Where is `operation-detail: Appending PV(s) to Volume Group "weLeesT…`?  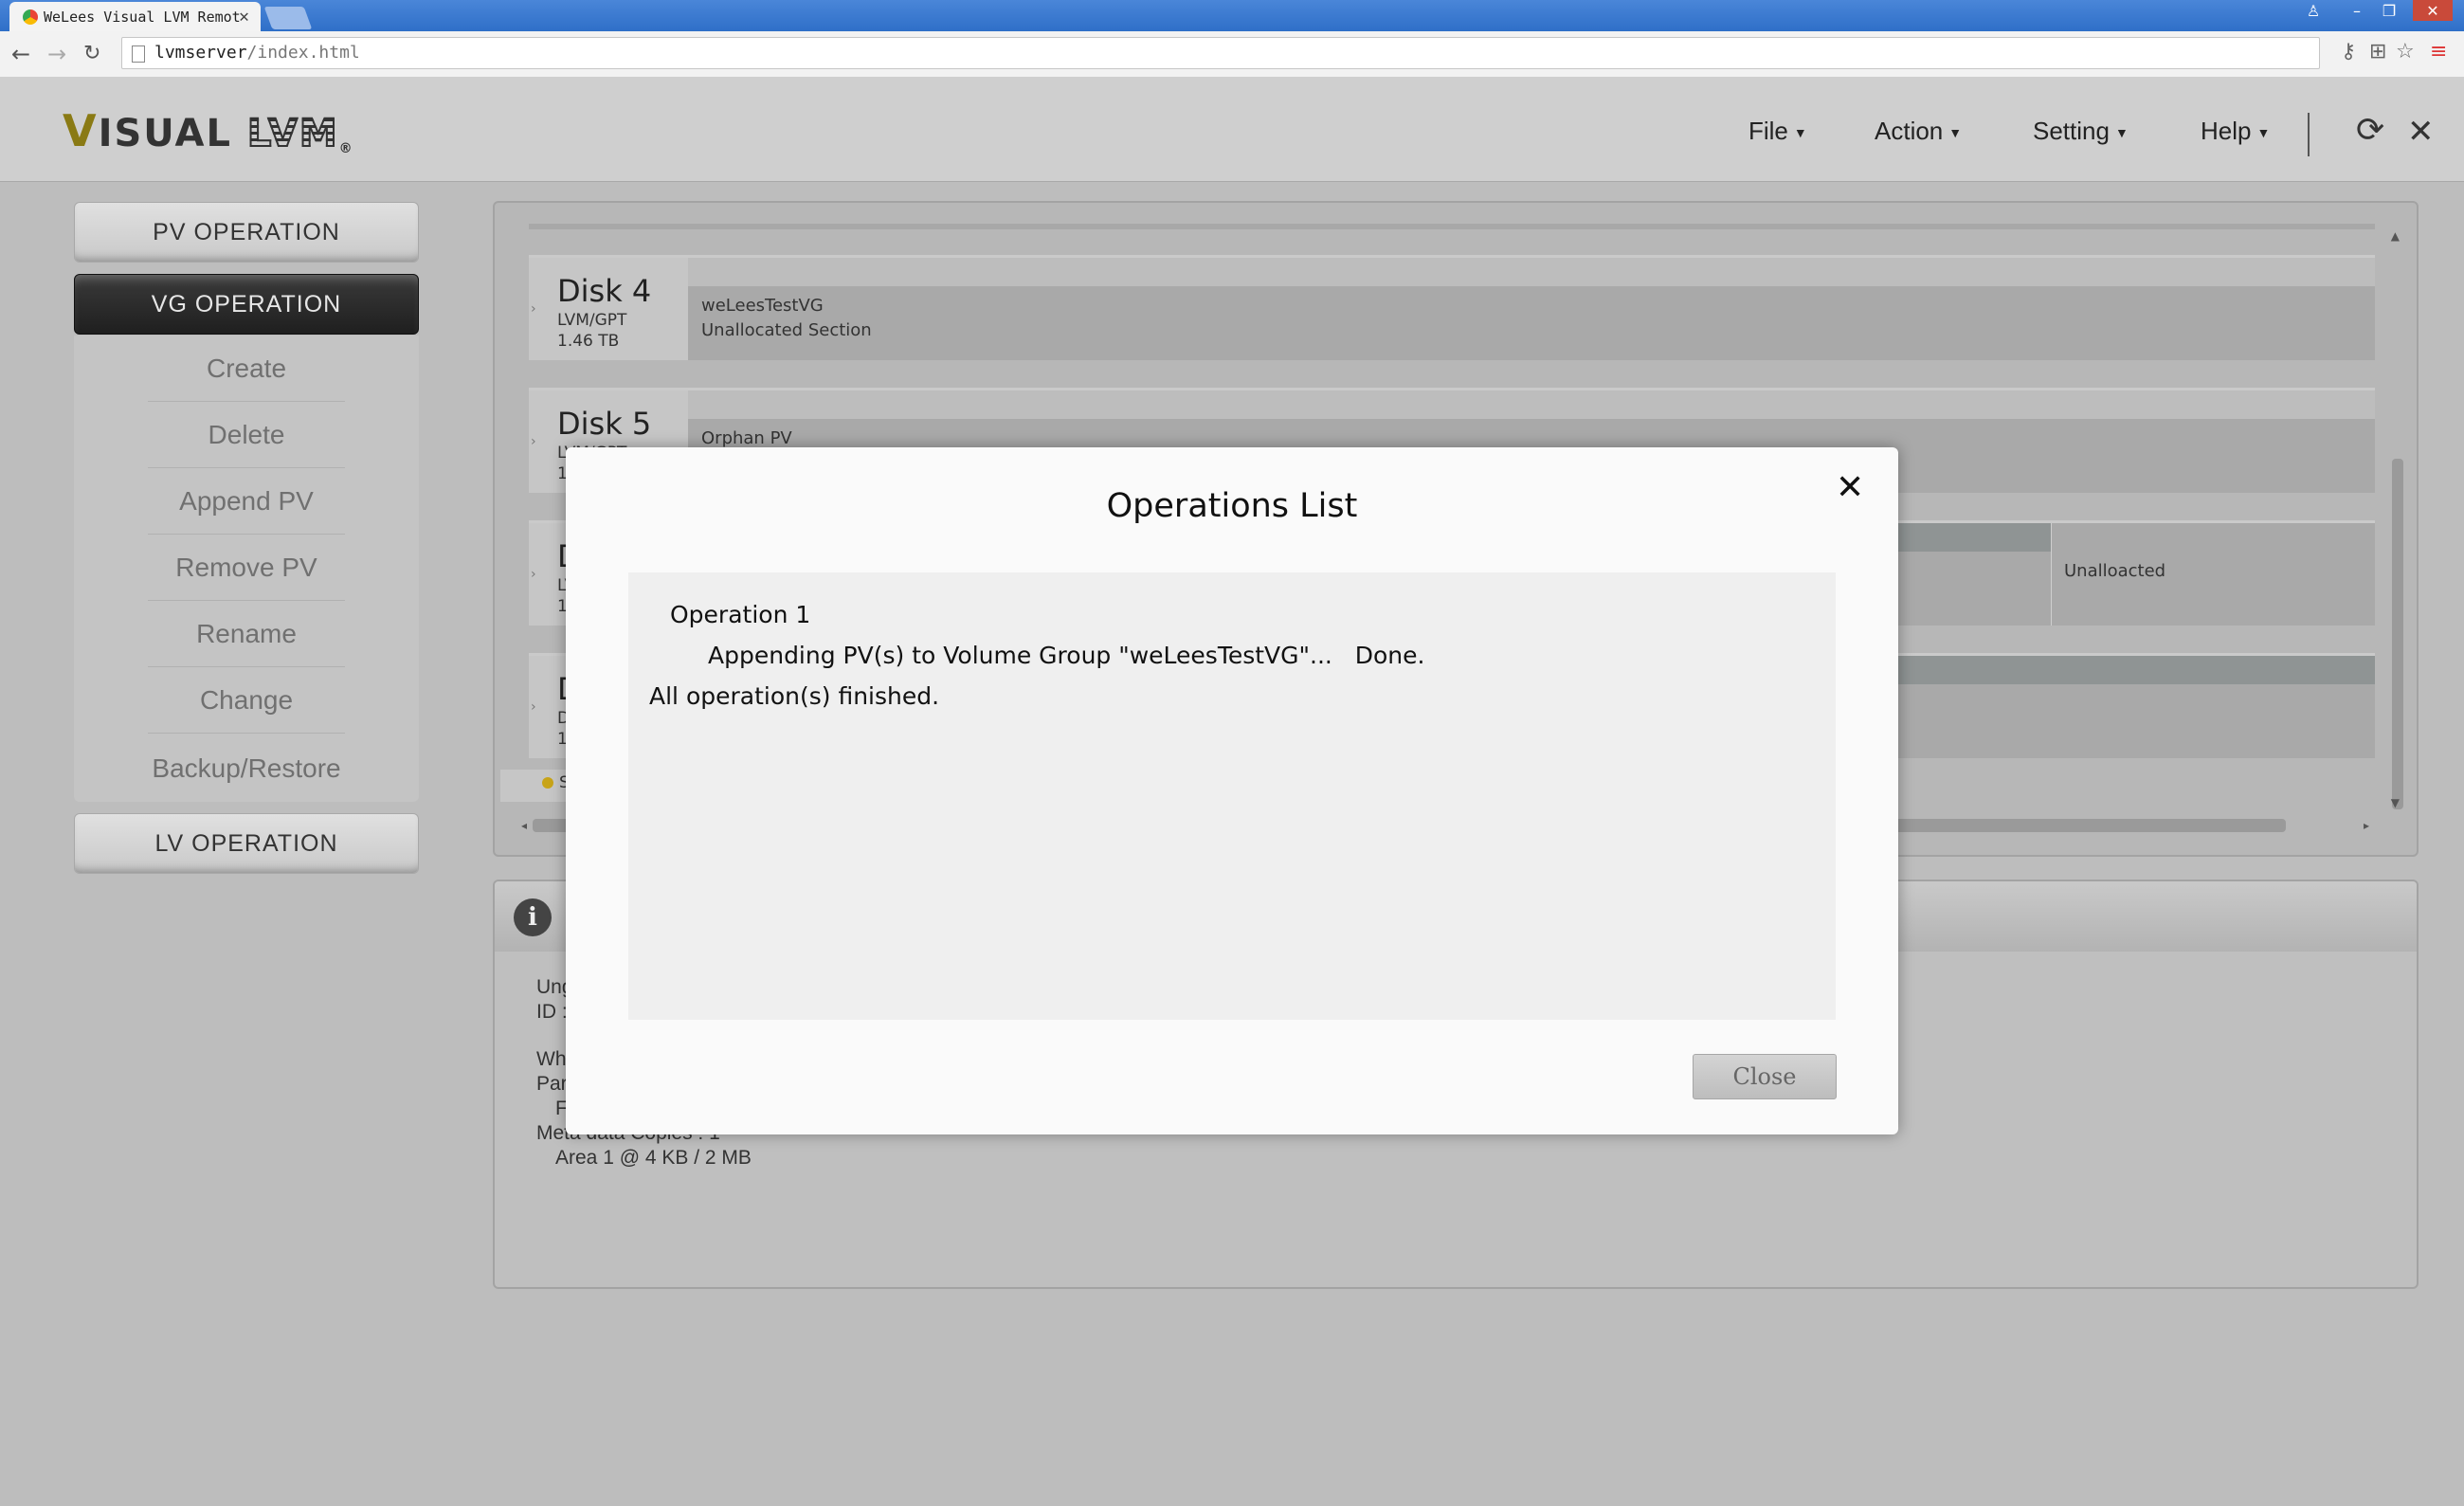
operation-detail: Appending PV(s) to Volume Group "weLeesT… is located at coordinates (1066, 655).